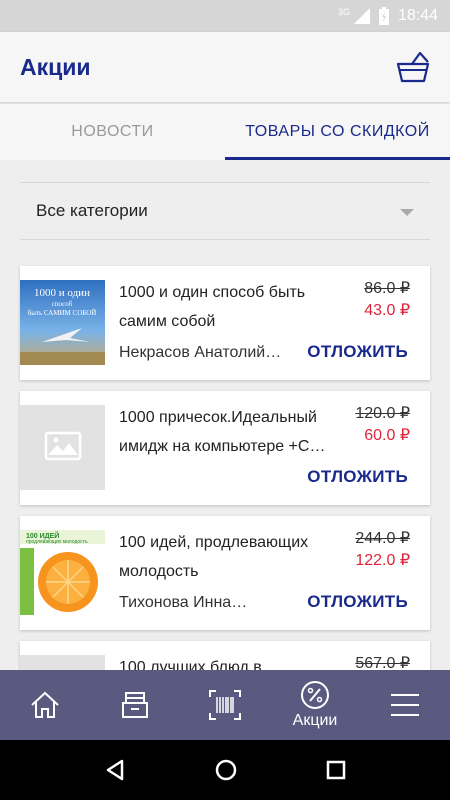 The width and height of the screenshot is (450, 800). Describe the element at coordinates (62, 447) in the screenshot. I see `image-placeholder-icon` at that location.